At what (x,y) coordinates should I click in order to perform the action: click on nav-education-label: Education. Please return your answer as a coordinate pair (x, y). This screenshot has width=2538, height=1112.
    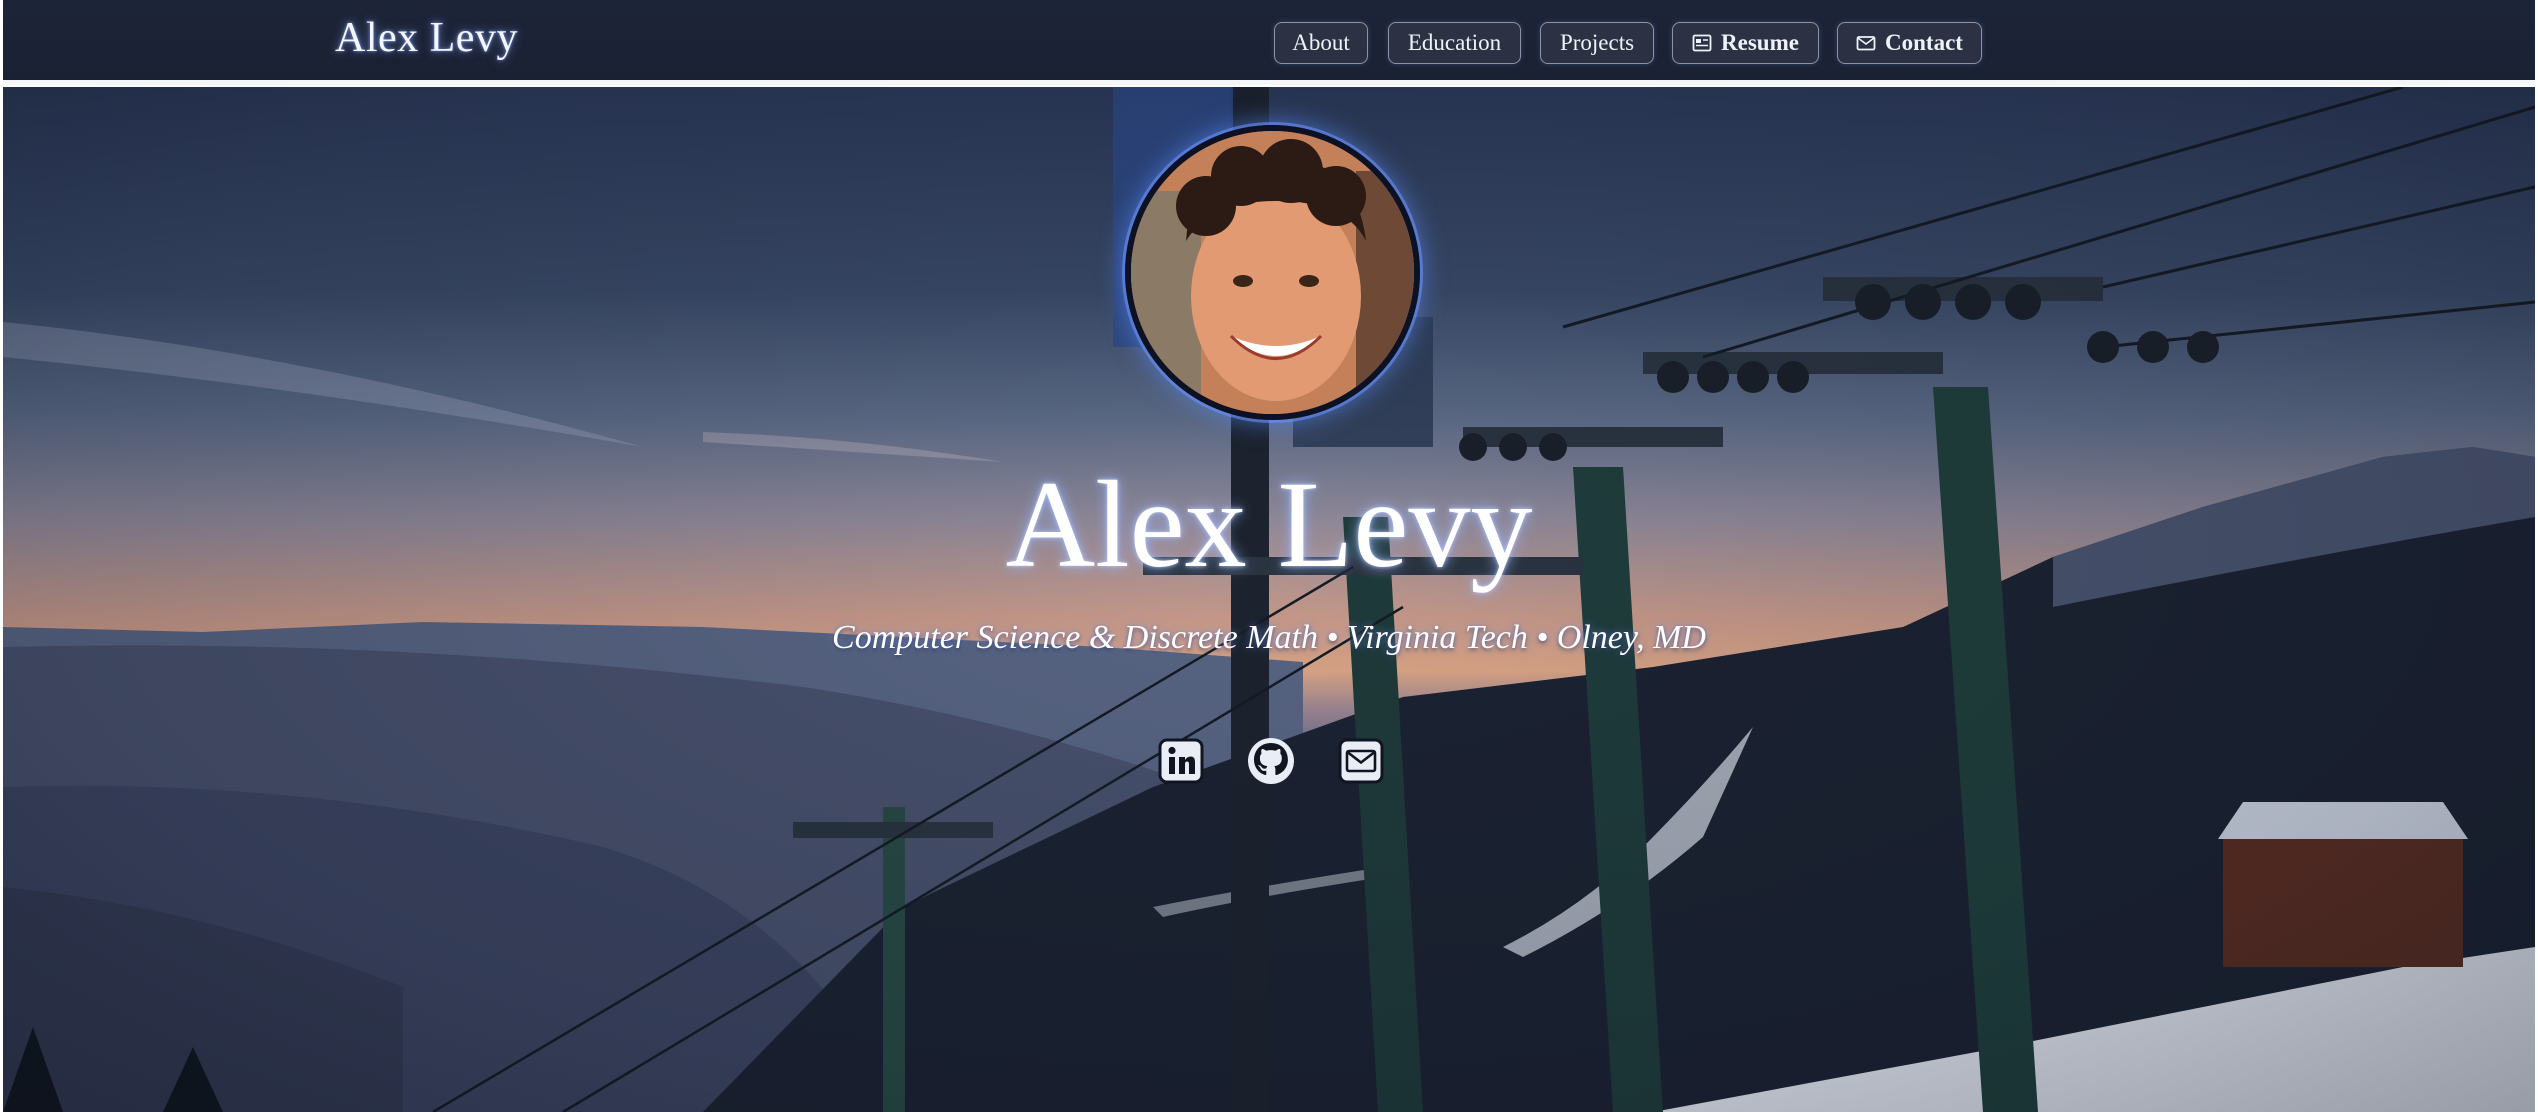
    Looking at the image, I should click on (1454, 42).